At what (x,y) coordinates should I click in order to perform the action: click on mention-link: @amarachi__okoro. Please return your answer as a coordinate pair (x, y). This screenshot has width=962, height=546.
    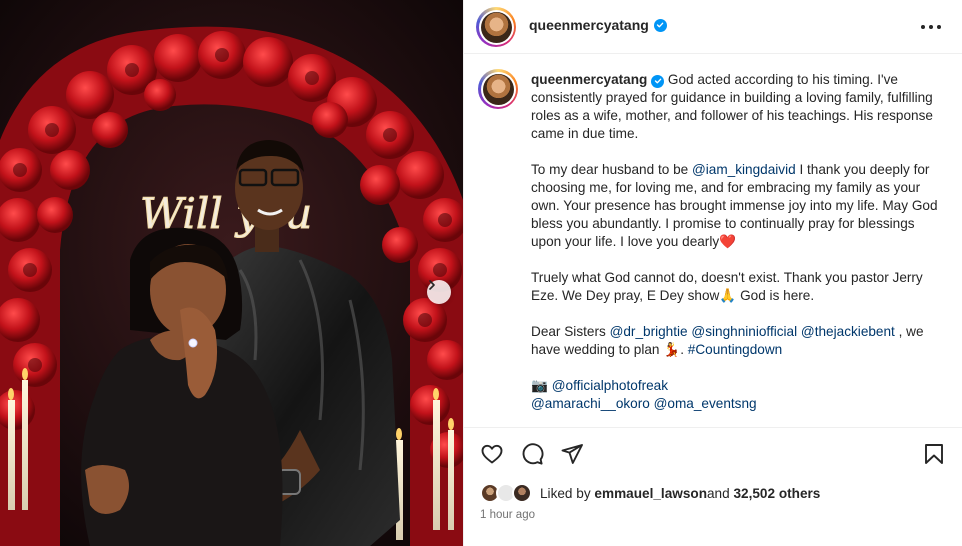
    Looking at the image, I should click on (590, 403).